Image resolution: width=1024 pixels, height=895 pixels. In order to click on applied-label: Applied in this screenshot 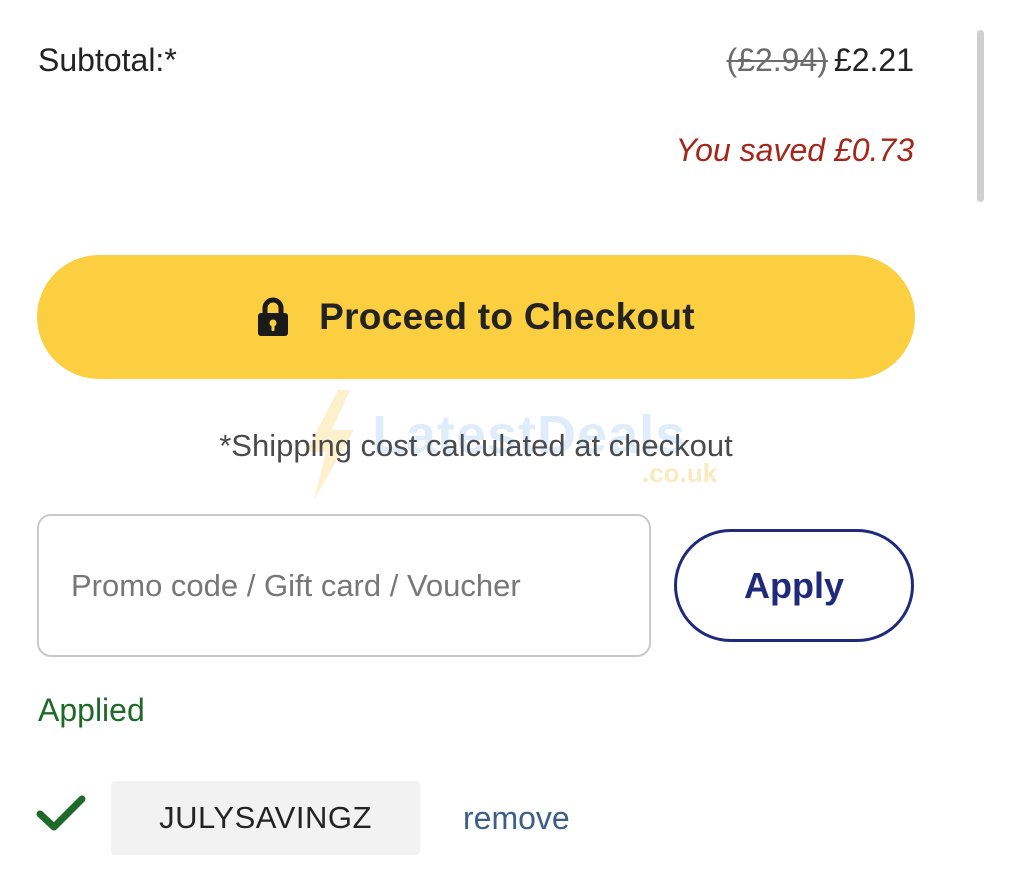, I will do `click(91, 710)`.